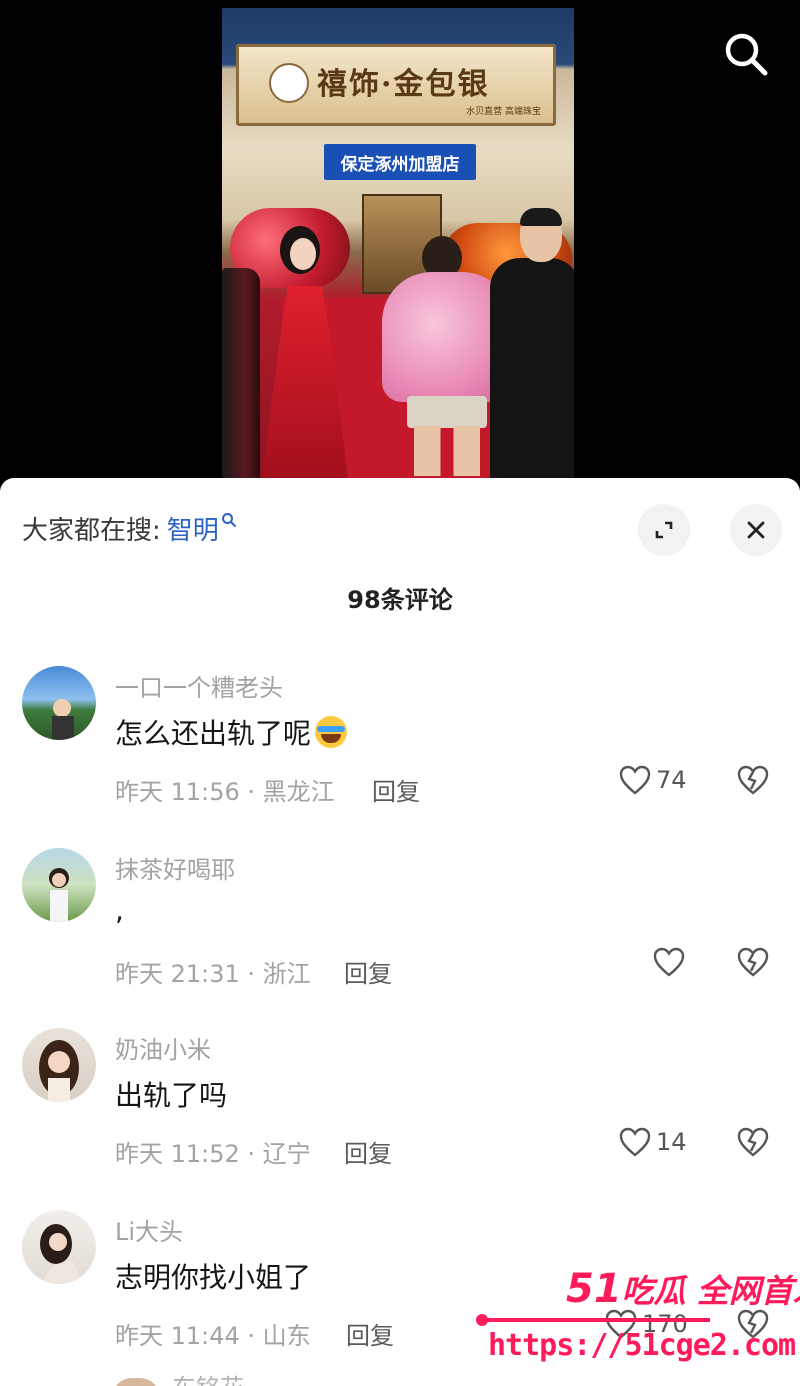 This screenshot has height=1386, width=800. I want to click on store-logo, so click(289, 83).